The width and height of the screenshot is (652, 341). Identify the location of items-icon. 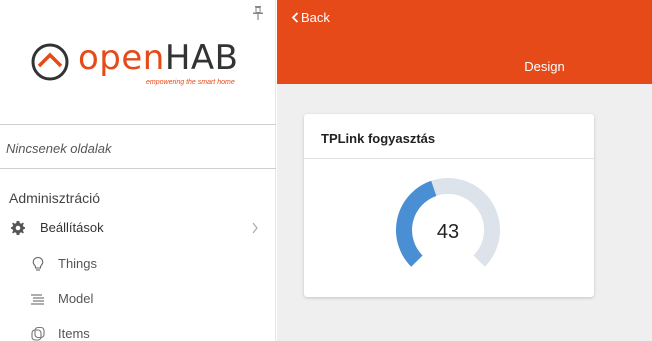
(38, 333).